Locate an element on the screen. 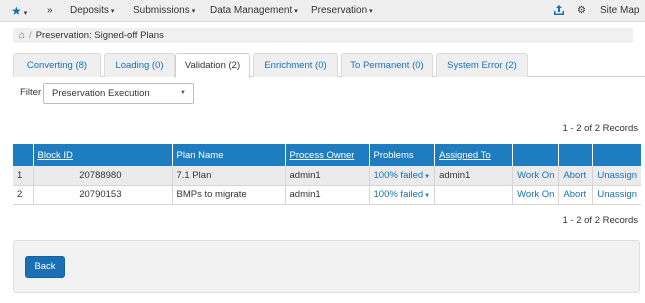 Image resolution: width=645 pixels, height=303 pixels. back-button: Back is located at coordinates (45, 267).